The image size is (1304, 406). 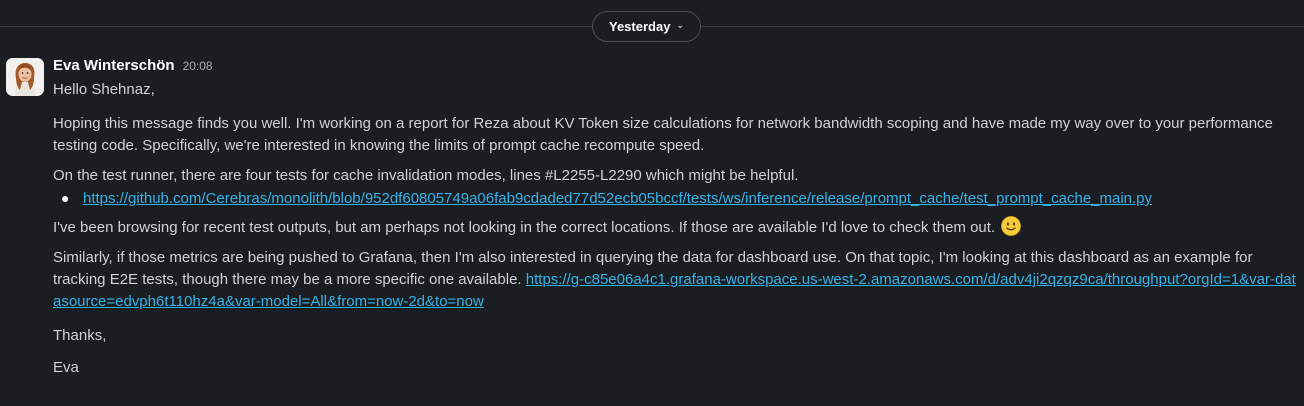 I want to click on greeting-text: Hello Shehnaz,, so click(x=104, y=89).